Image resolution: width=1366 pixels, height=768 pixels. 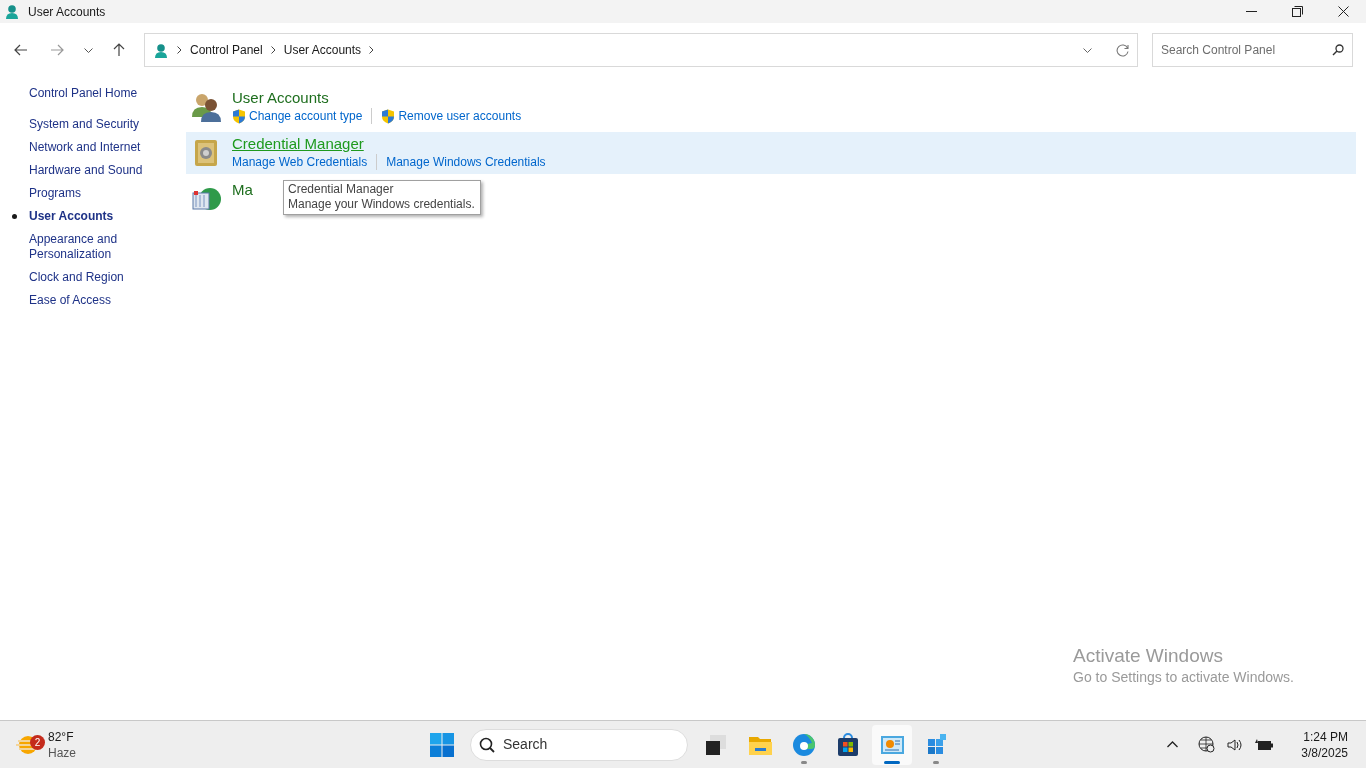 What do you see at coordinates (76, 277) in the screenshot?
I see `sidebar-link: Clock and Region` at bounding box center [76, 277].